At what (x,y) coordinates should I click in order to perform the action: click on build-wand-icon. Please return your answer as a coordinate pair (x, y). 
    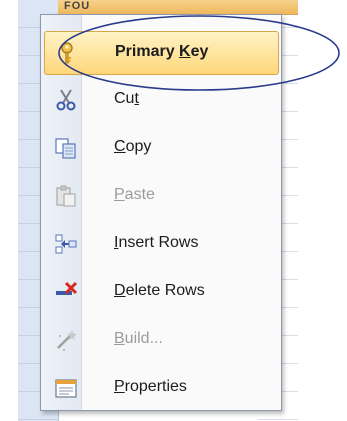
    Looking at the image, I should click on (66, 340).